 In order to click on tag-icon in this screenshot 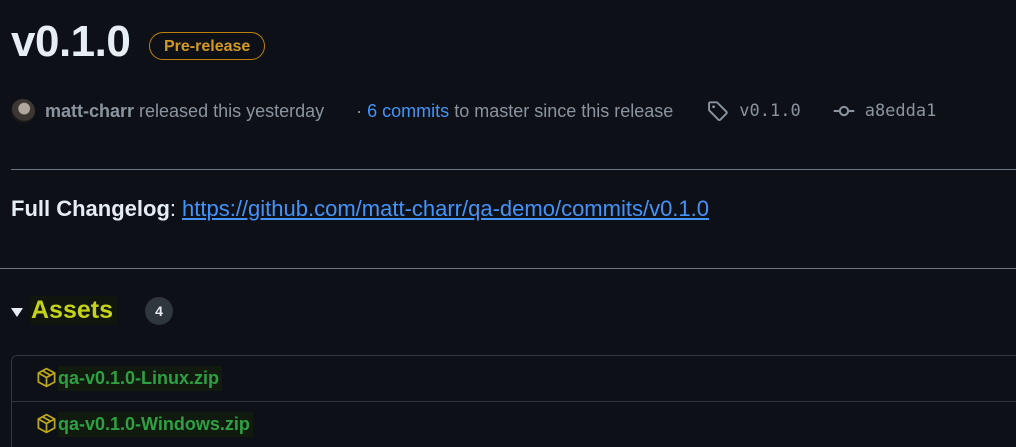, I will do `click(718, 111)`.